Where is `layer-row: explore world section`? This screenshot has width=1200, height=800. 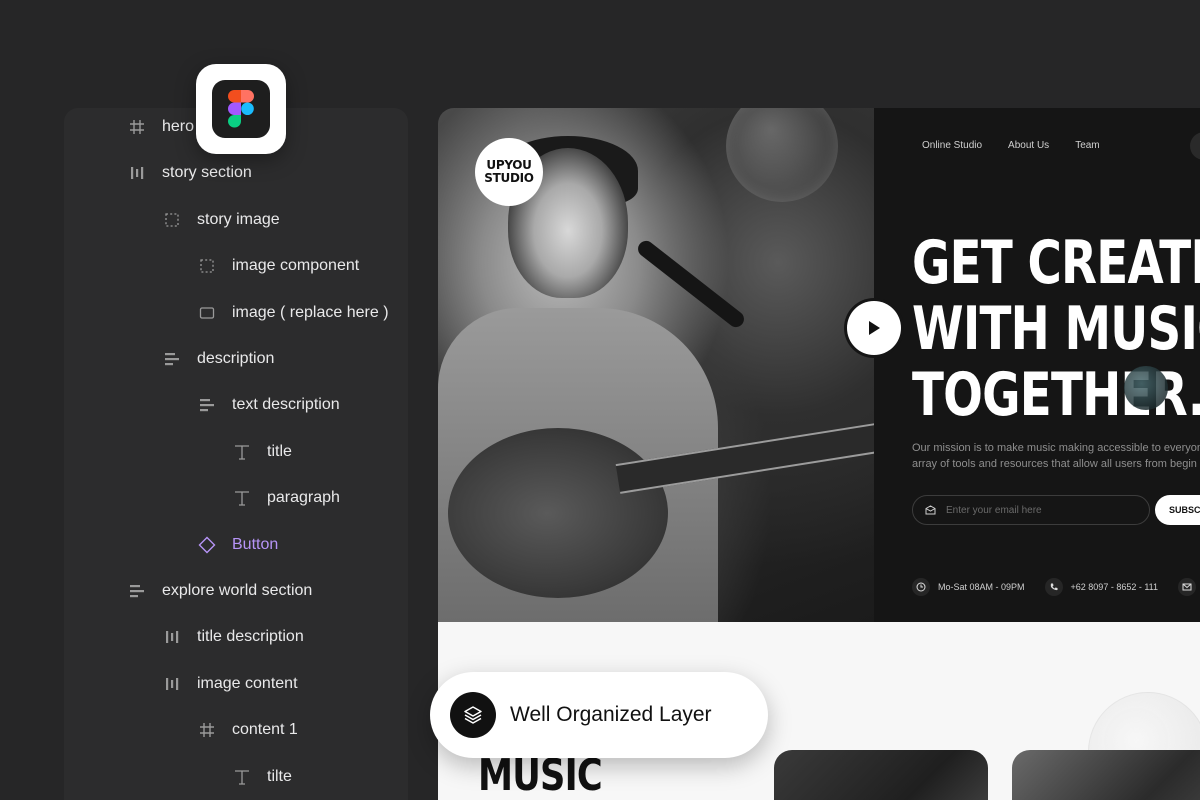 layer-row: explore world section is located at coordinates (219, 591).